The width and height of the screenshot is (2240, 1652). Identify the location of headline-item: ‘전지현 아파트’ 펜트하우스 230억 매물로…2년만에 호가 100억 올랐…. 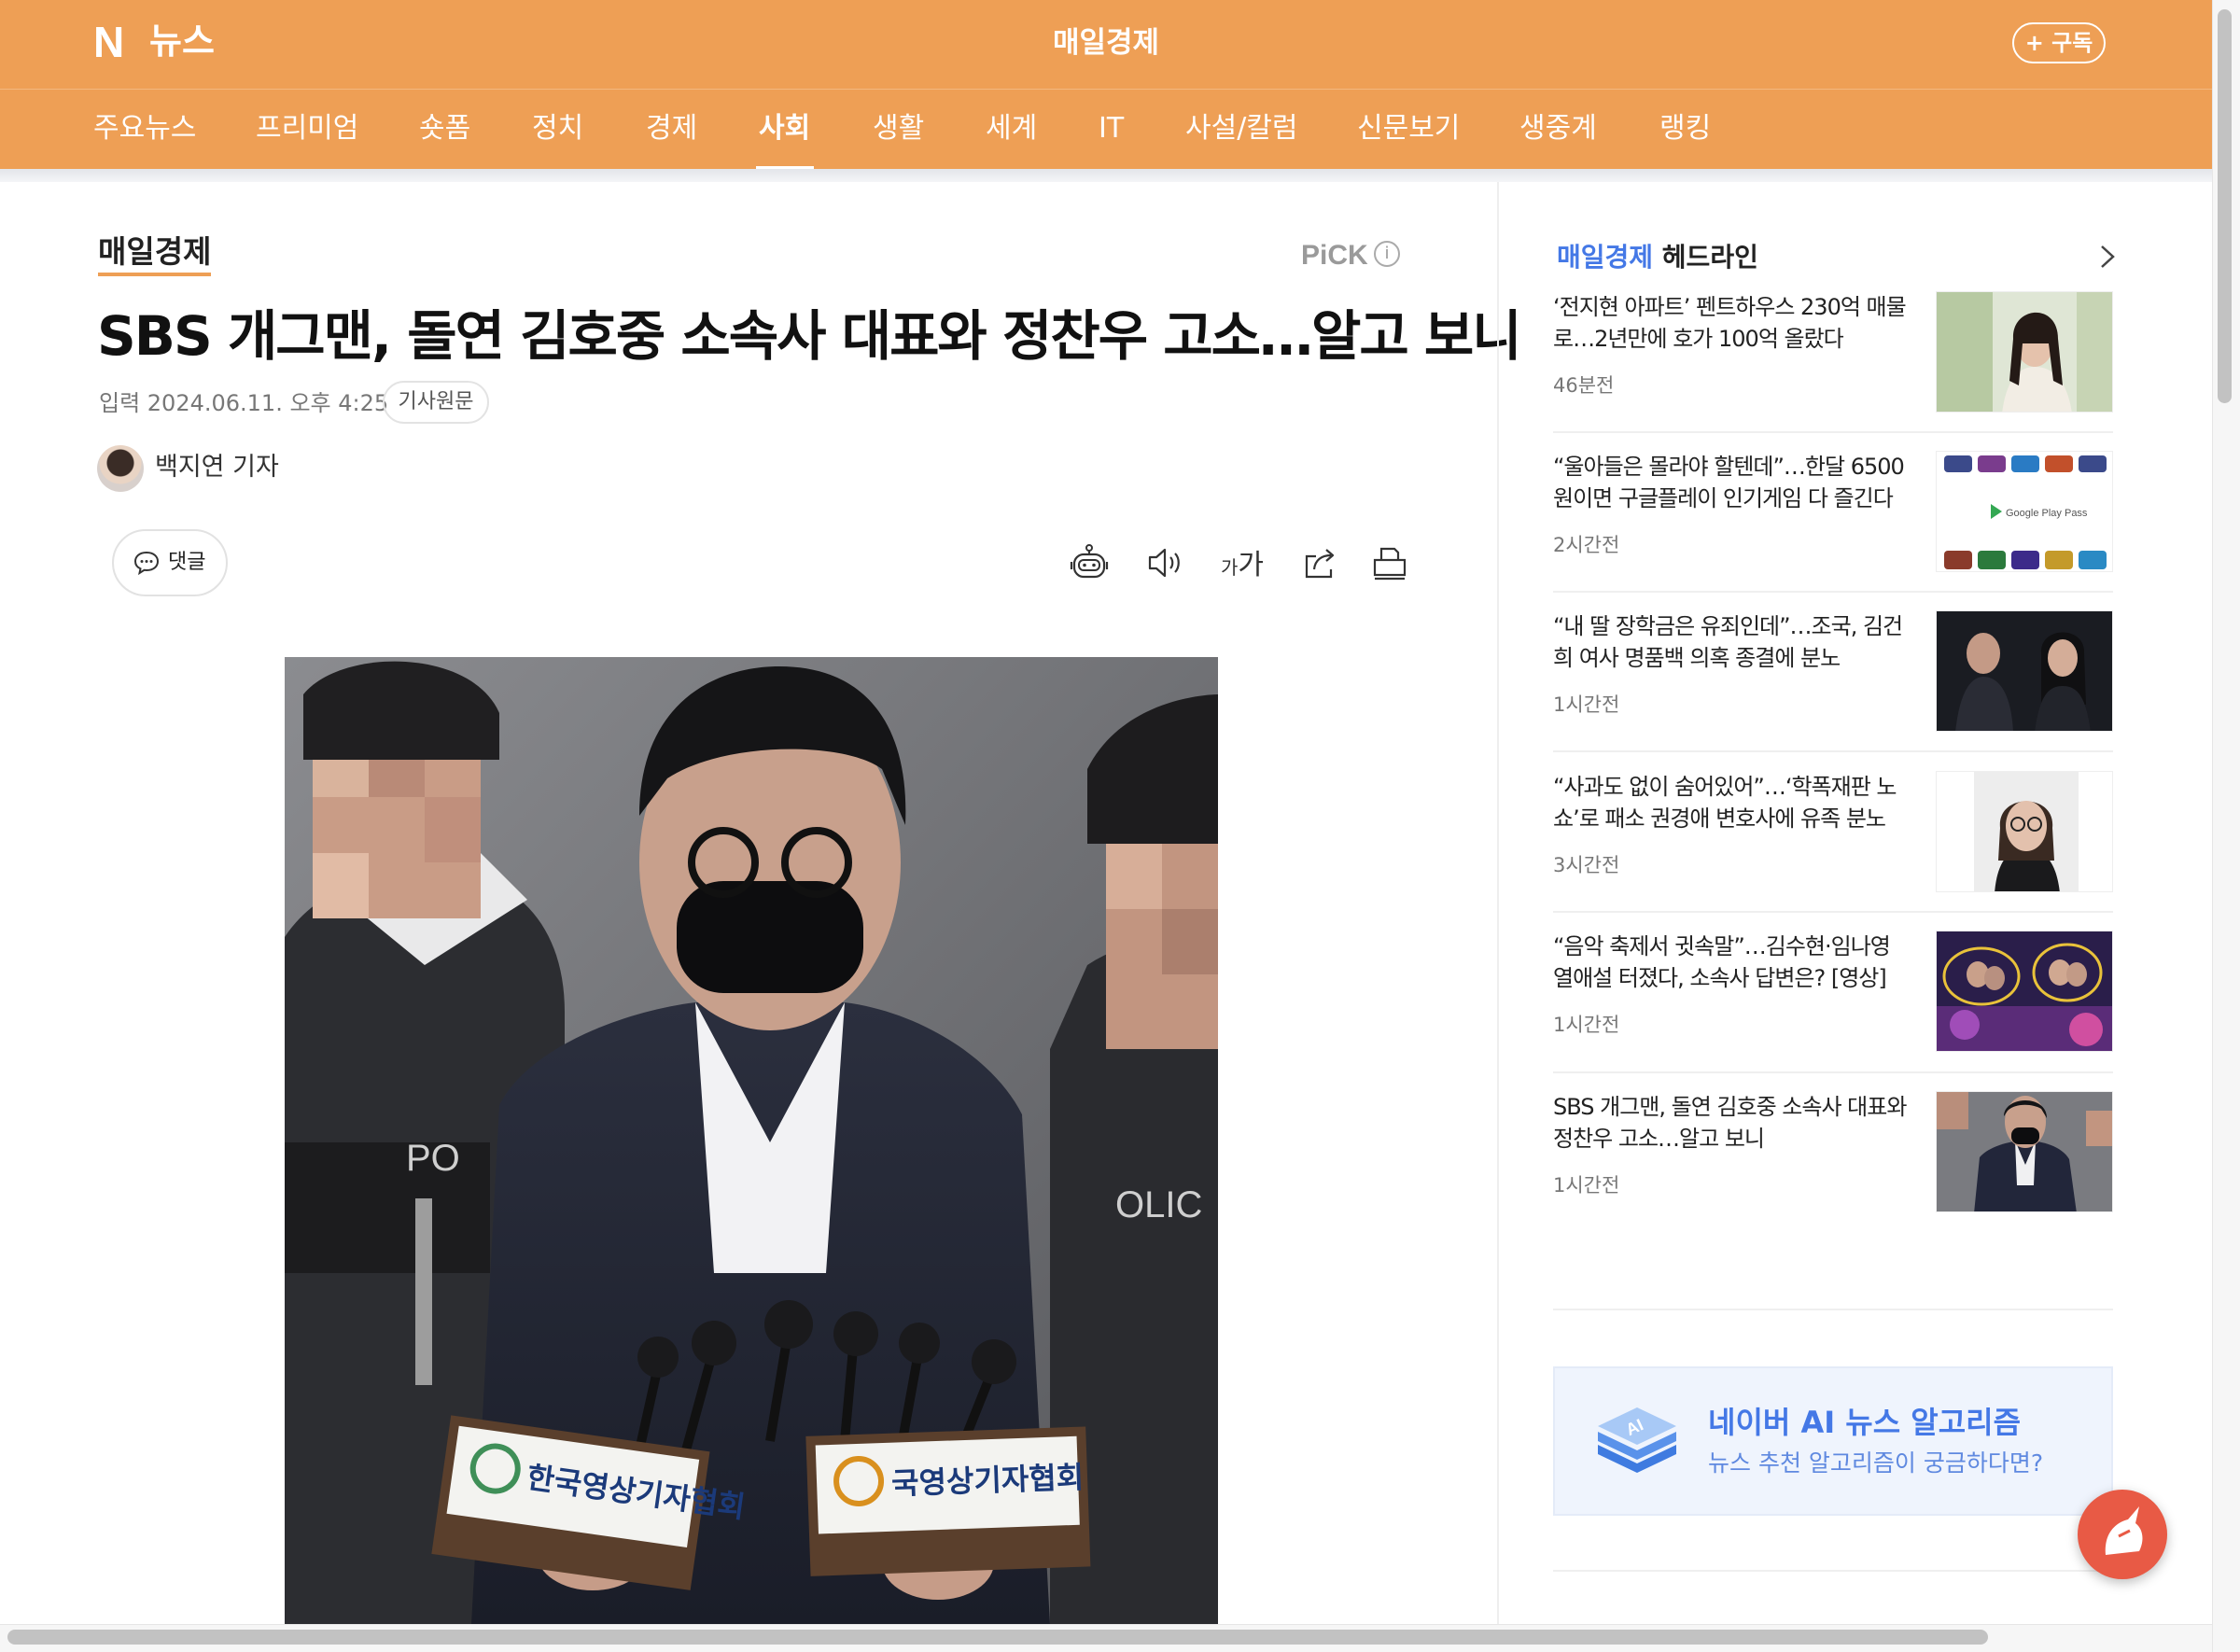
(1833, 370).